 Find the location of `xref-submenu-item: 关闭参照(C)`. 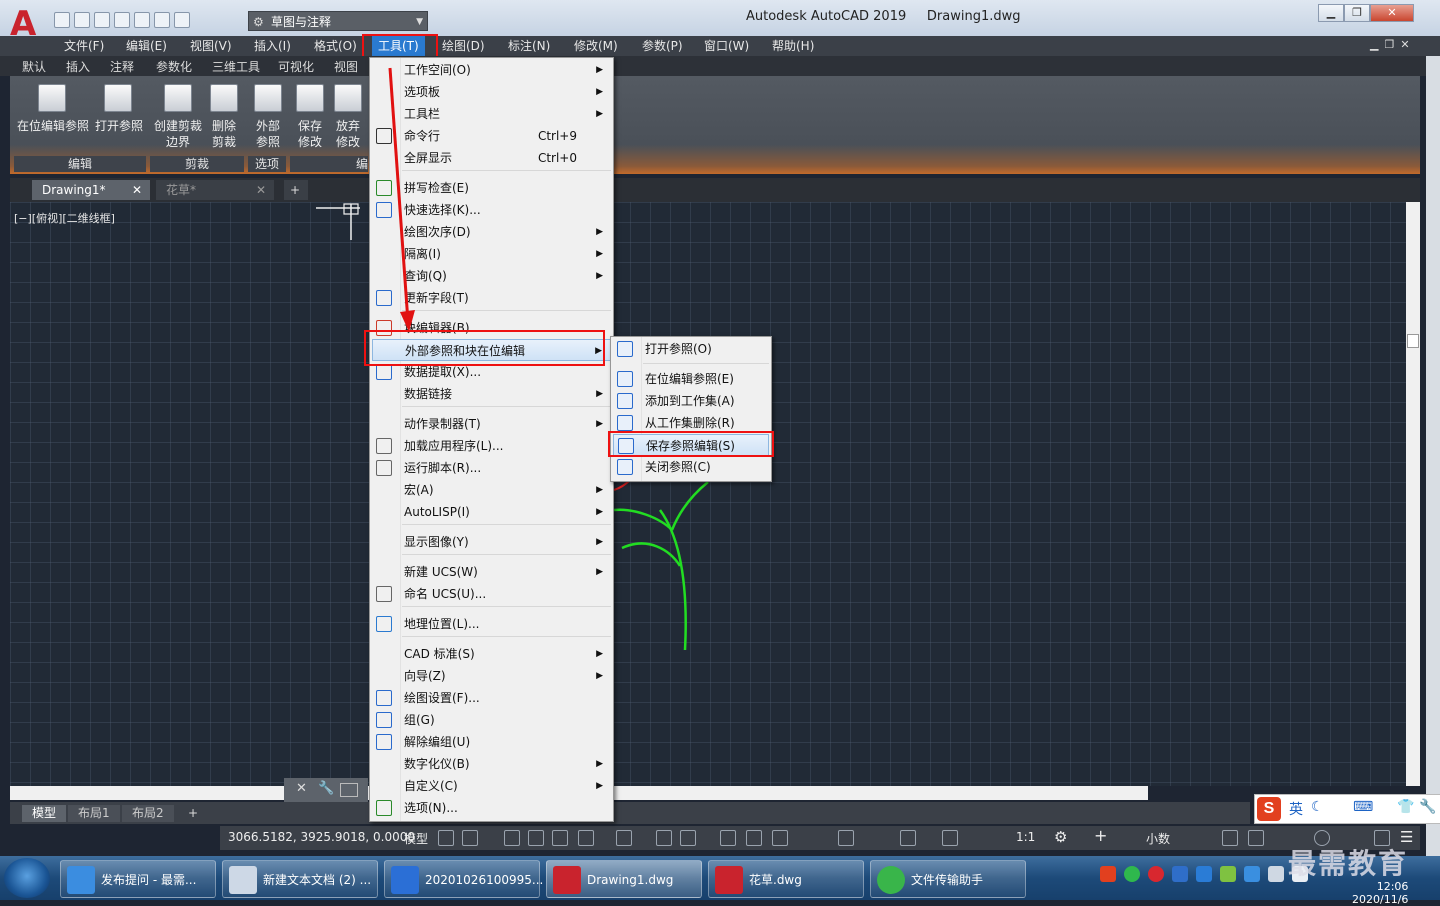

xref-submenu-item: 关闭参照(C) is located at coordinates (691, 467).